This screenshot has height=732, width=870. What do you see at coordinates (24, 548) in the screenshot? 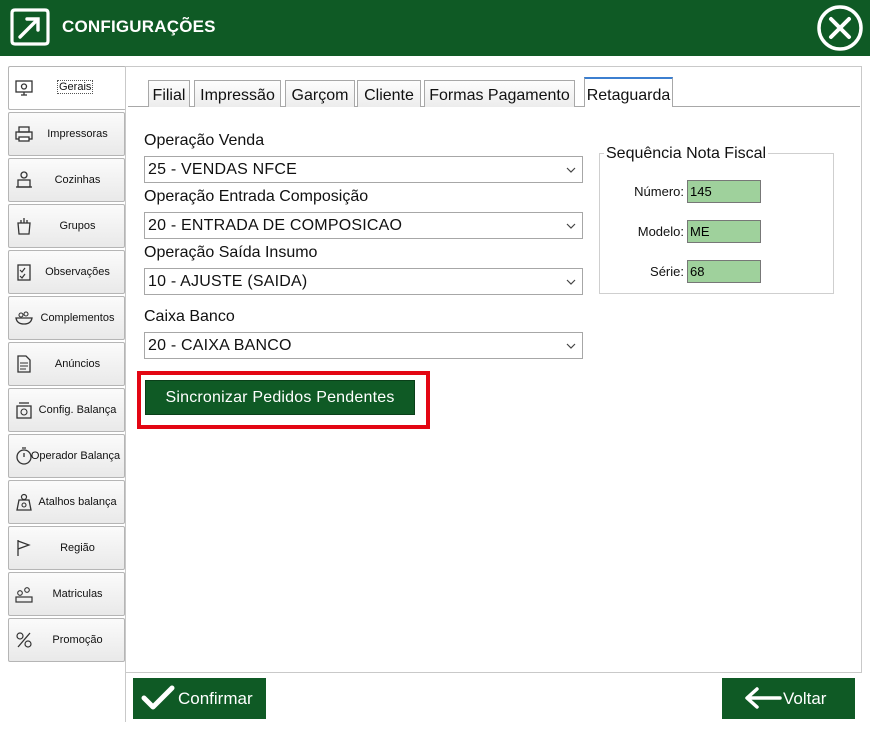
I see `flag-icon` at bounding box center [24, 548].